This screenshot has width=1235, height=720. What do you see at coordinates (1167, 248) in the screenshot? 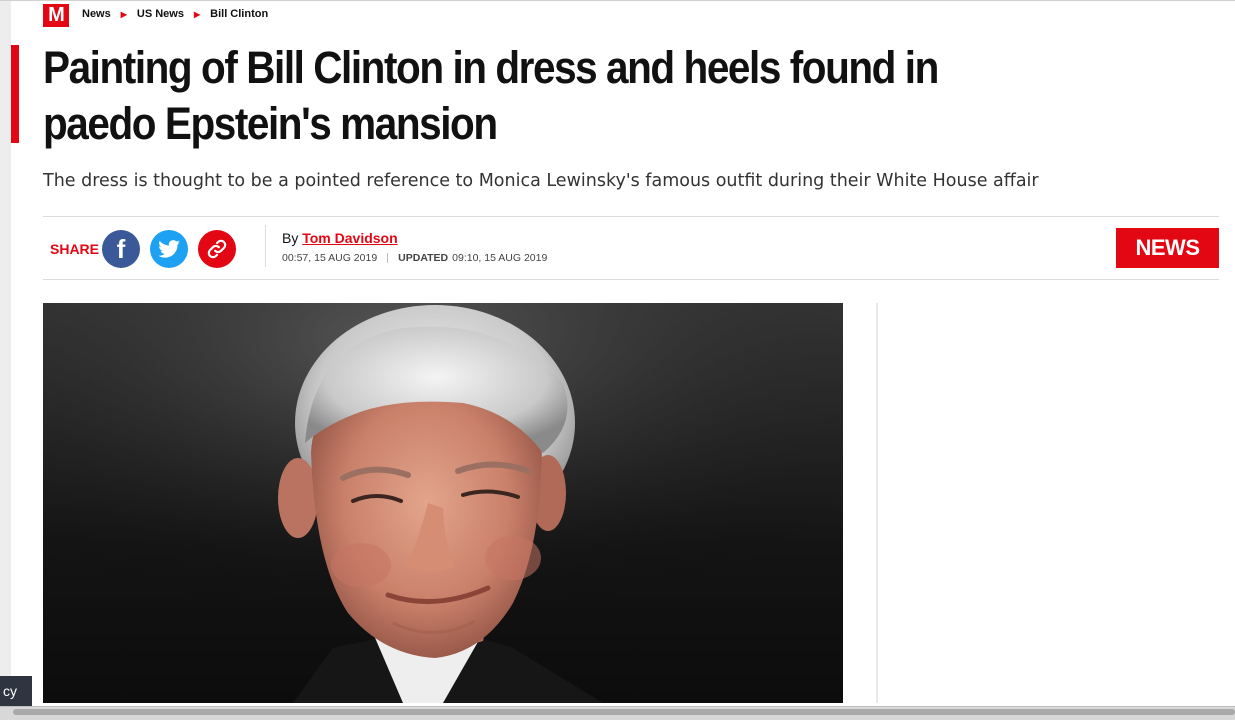
I see `section-badge-news: NEWS` at bounding box center [1167, 248].